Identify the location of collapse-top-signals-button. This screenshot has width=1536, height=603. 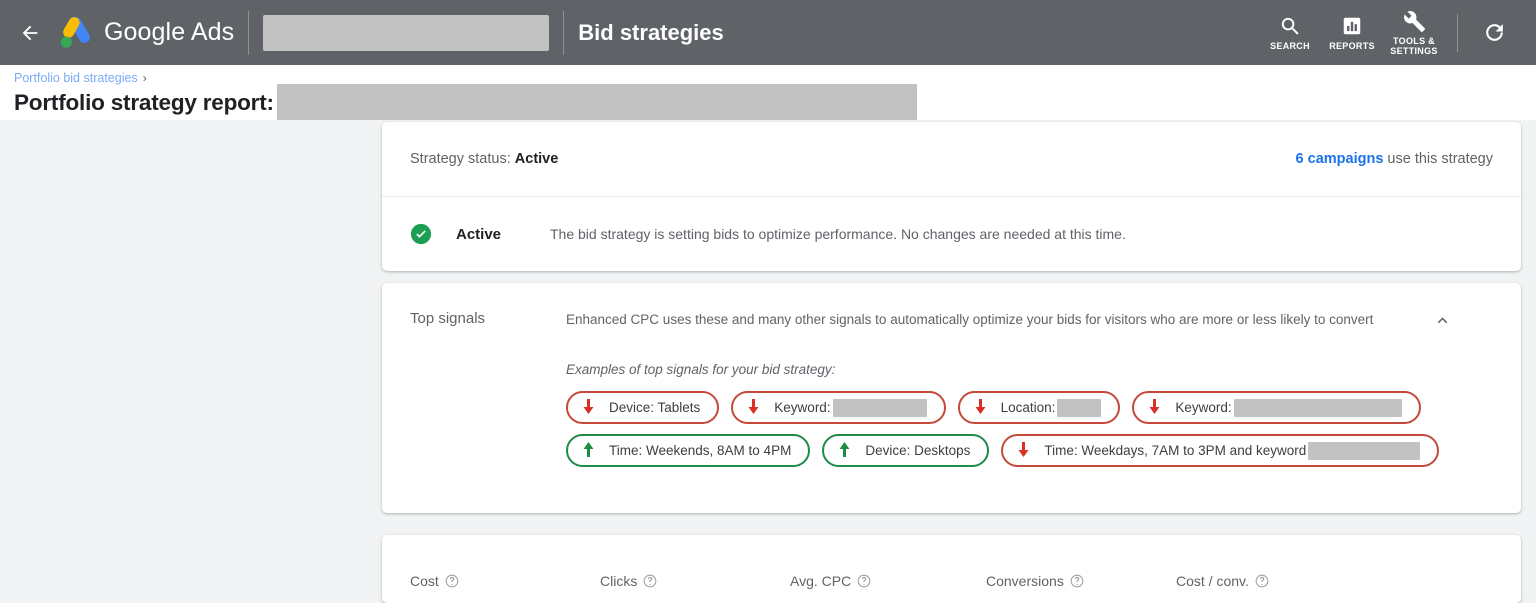
(1442, 320).